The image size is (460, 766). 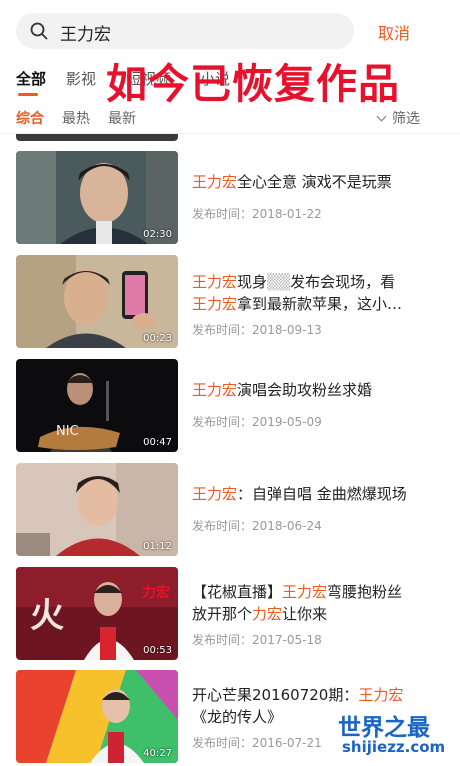 I want to click on title-text: 全心全意 演戏不是玩票, so click(x=314, y=182).